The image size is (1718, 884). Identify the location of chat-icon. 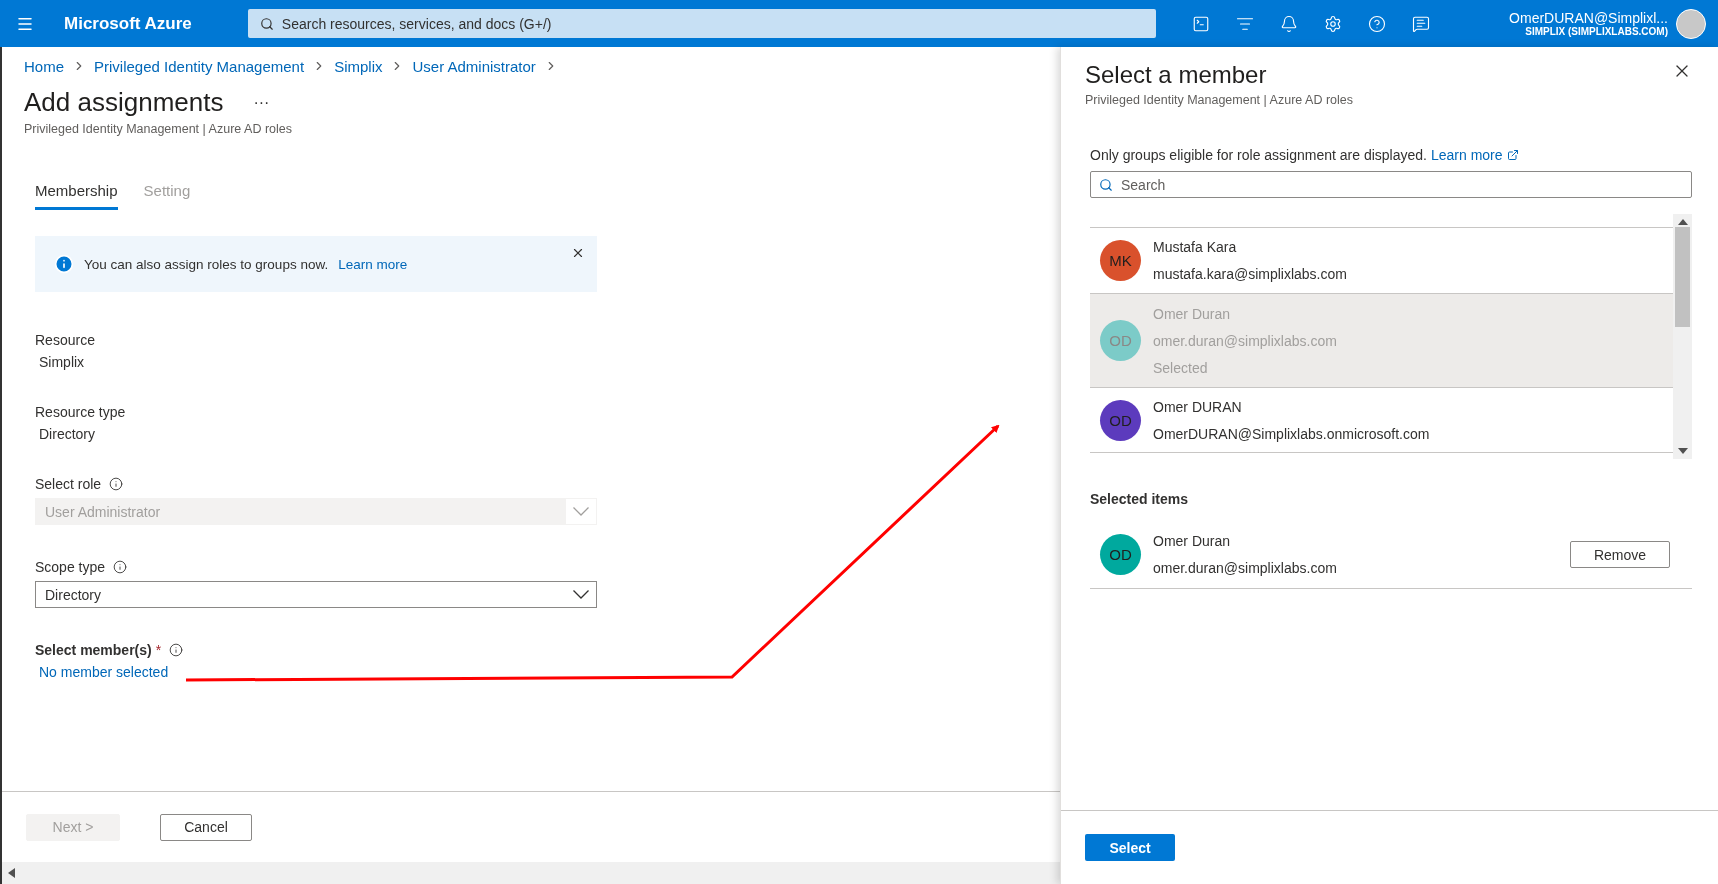
(1420, 23).